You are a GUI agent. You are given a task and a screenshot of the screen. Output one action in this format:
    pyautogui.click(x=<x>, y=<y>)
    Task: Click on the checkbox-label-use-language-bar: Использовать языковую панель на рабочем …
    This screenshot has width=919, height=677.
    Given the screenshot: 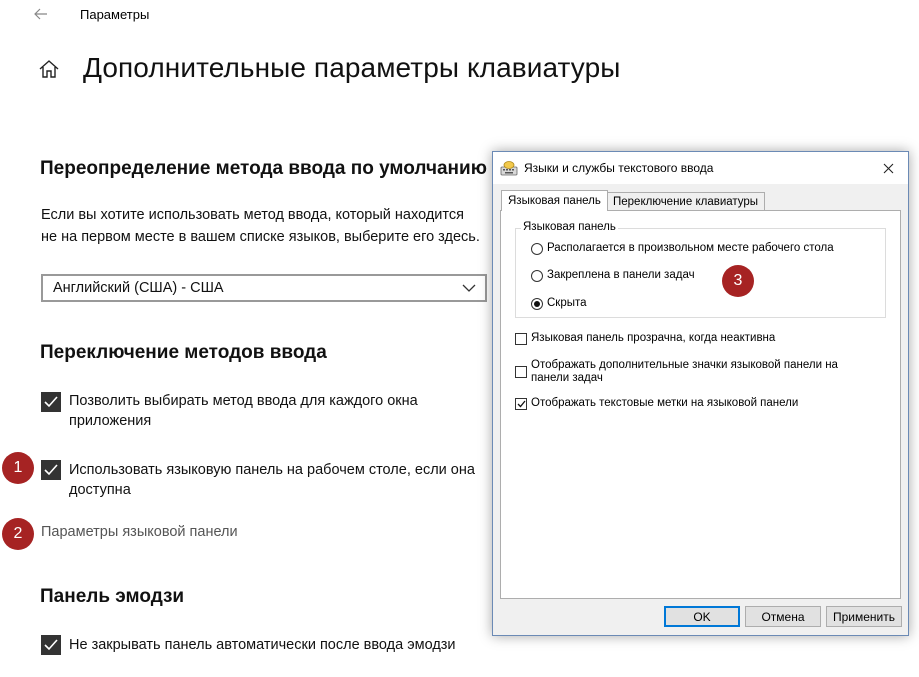 What is the action you would take?
    pyautogui.click(x=272, y=480)
    